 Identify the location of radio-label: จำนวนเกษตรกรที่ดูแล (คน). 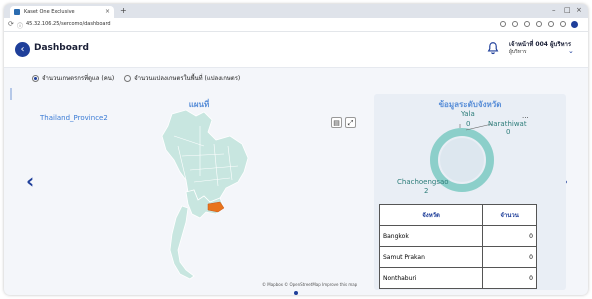
(78, 78).